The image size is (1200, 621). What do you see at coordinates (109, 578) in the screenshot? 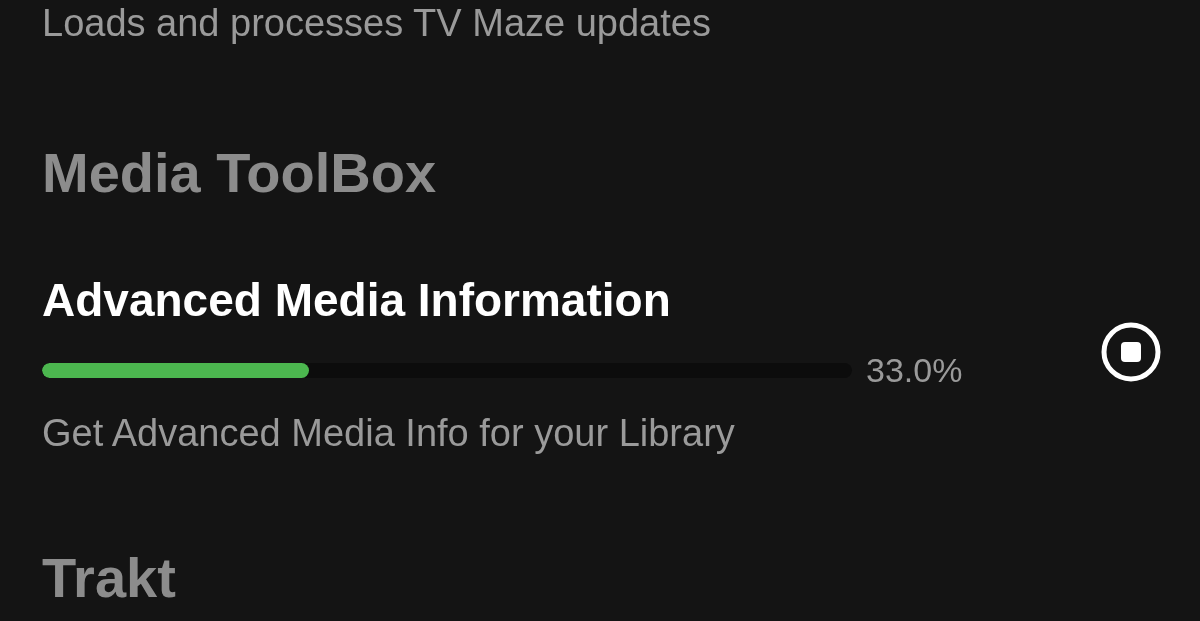
I see `section-heading: Trakt` at bounding box center [109, 578].